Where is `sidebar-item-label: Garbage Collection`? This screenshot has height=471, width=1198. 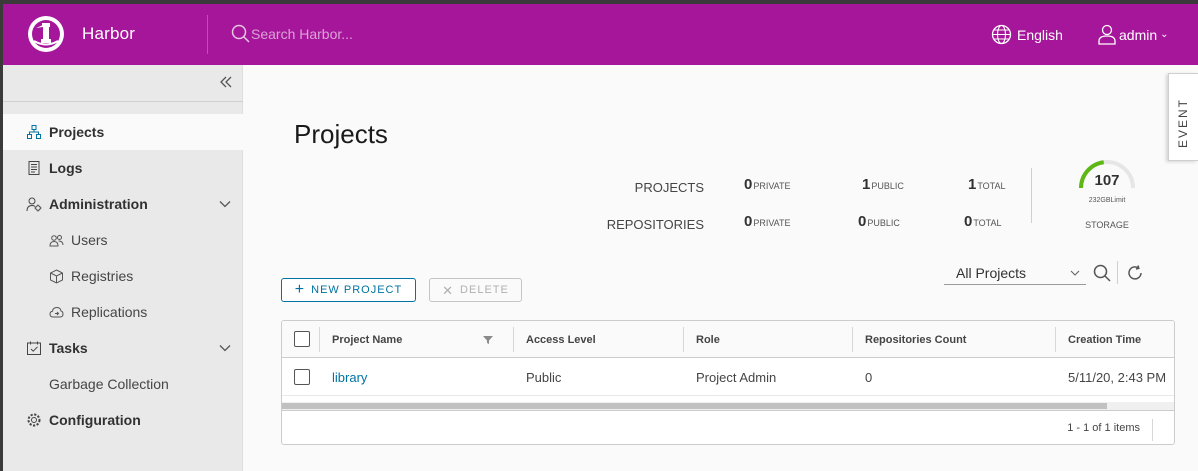
sidebar-item-label: Garbage Collection is located at coordinates (109, 384).